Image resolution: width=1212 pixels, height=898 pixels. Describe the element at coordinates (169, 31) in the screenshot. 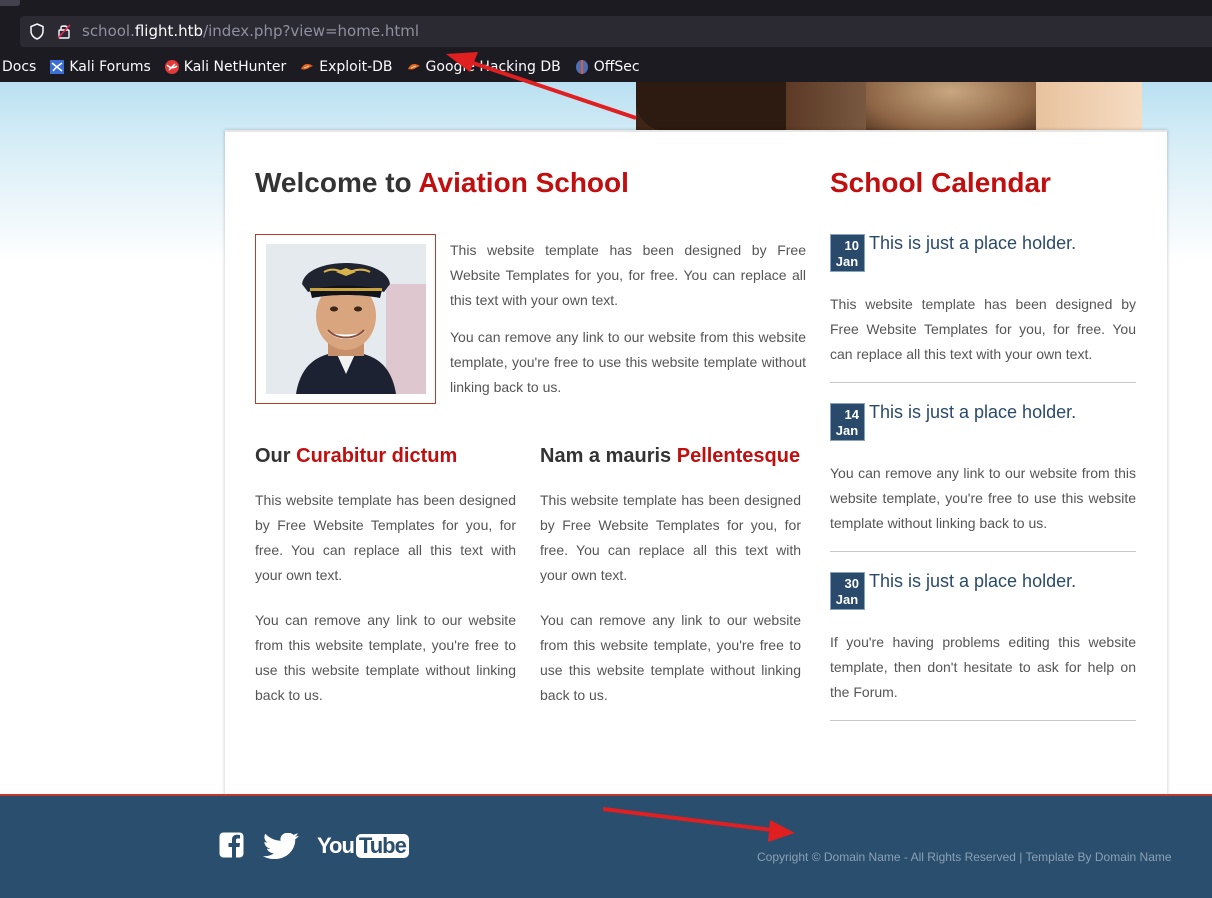

I see `url-host: flight.htb` at that location.